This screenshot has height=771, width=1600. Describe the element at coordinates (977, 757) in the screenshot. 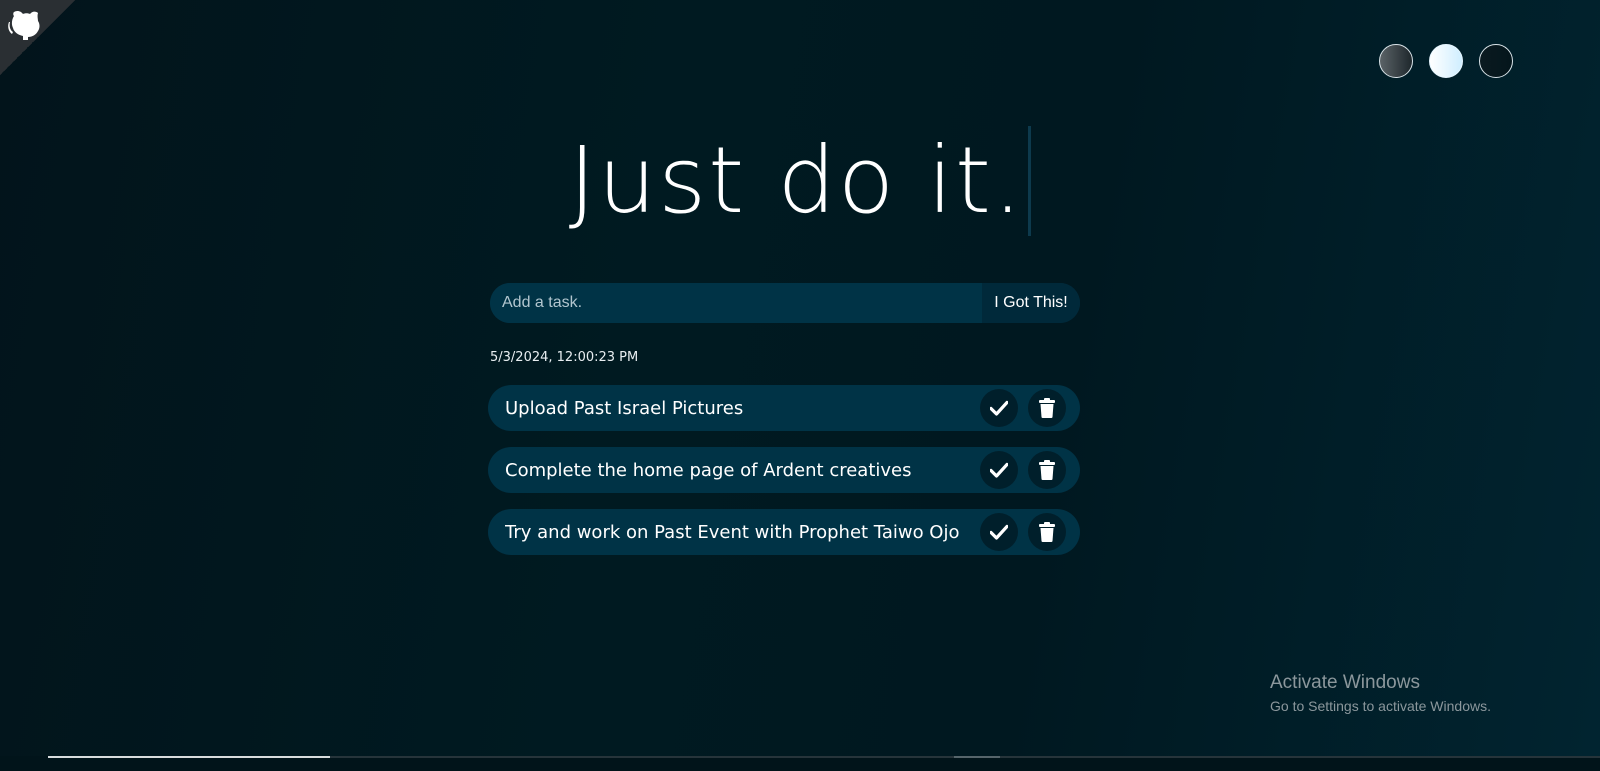

I see `scrollbar-marker` at that location.